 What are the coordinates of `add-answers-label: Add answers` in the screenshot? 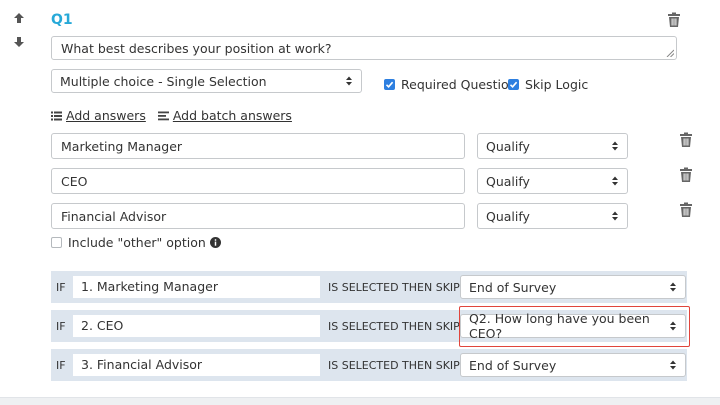 It's located at (106, 115).